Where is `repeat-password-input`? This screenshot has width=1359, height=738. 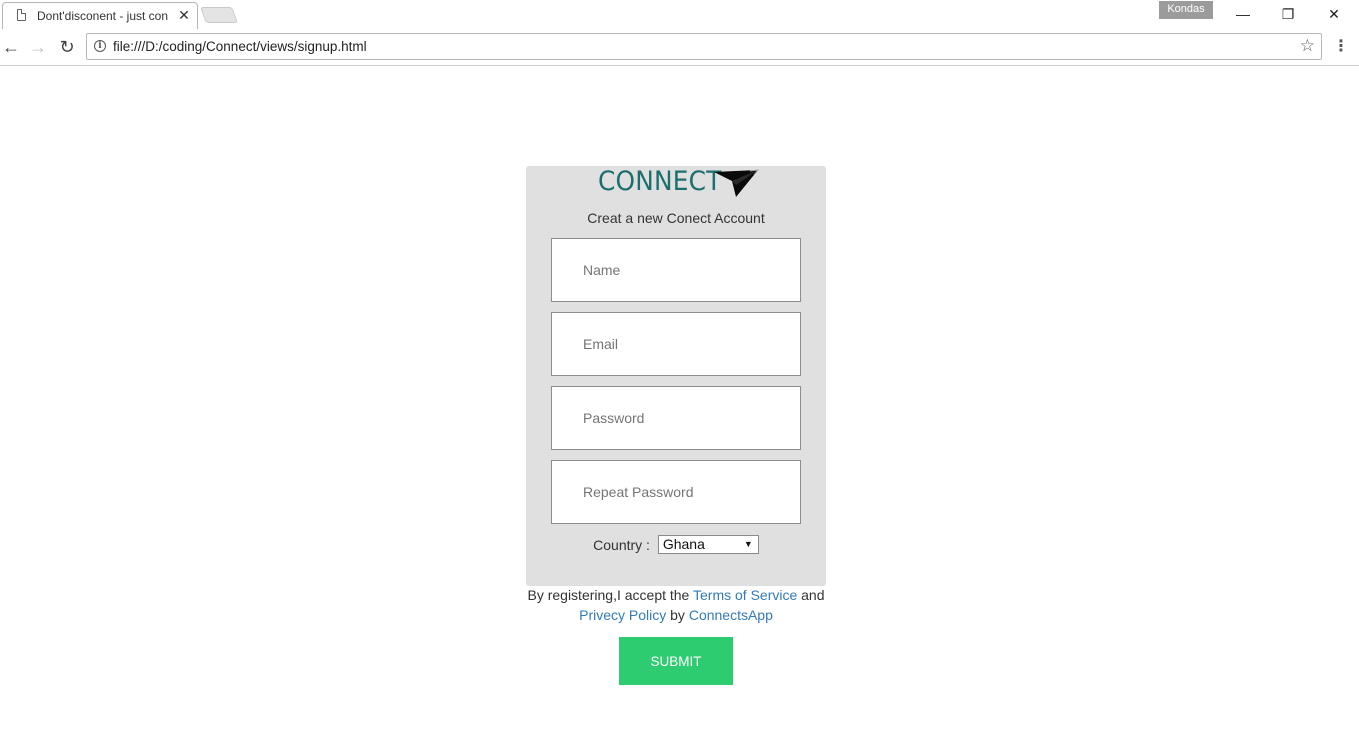
repeat-password-input is located at coordinates (676, 492).